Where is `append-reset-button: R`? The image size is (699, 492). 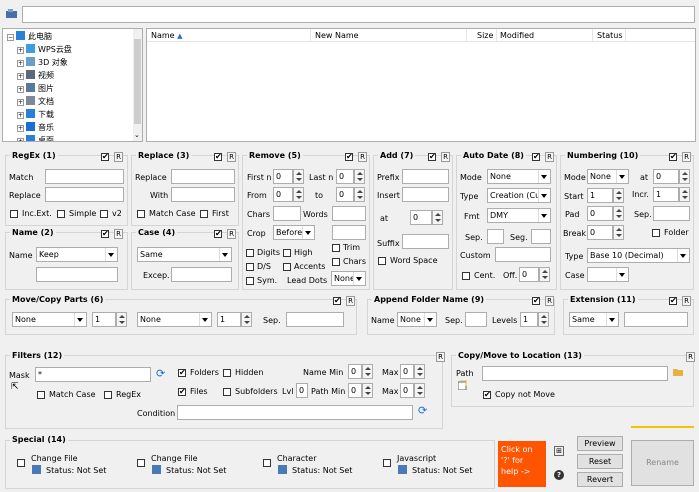 append-reset-button: R is located at coordinates (549, 301).